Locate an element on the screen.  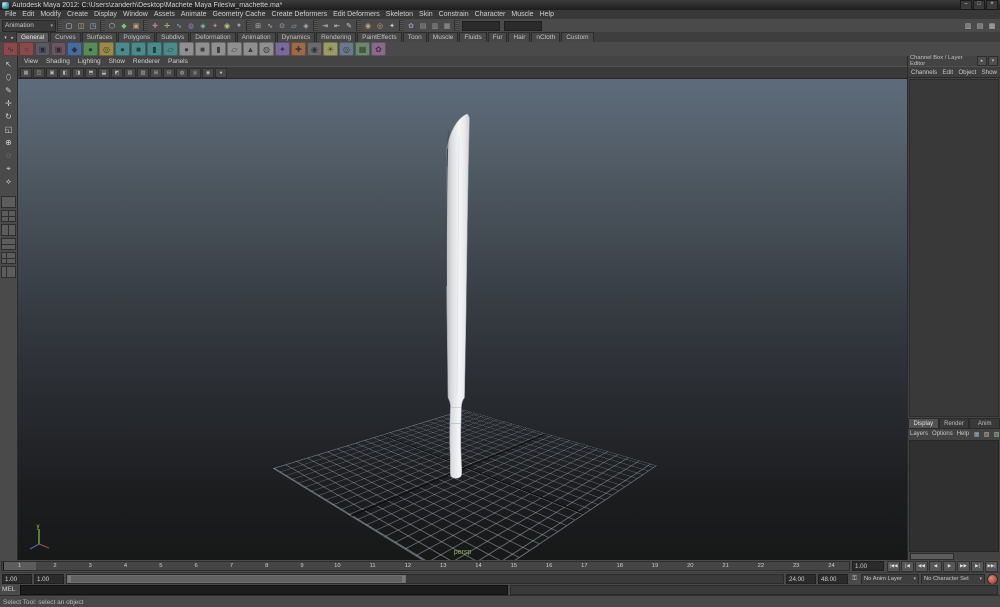
menu-set-dropdown: Animation ▾ is located at coordinates (29, 25).